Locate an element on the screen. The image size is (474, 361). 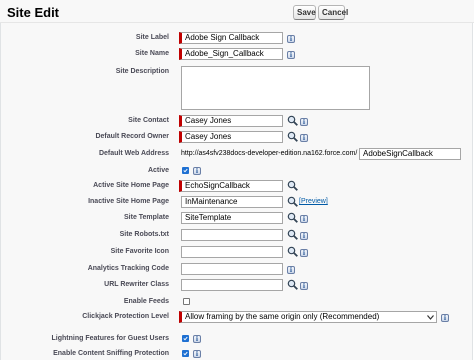
site-name-label: Site Name is located at coordinates (152, 53).